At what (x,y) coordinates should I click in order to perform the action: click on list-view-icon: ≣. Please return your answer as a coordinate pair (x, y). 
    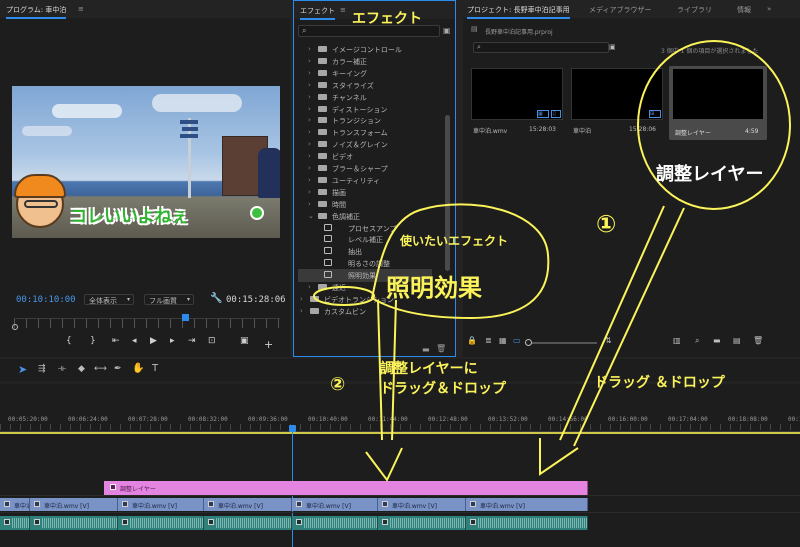
    Looking at the image, I should click on (488, 340).